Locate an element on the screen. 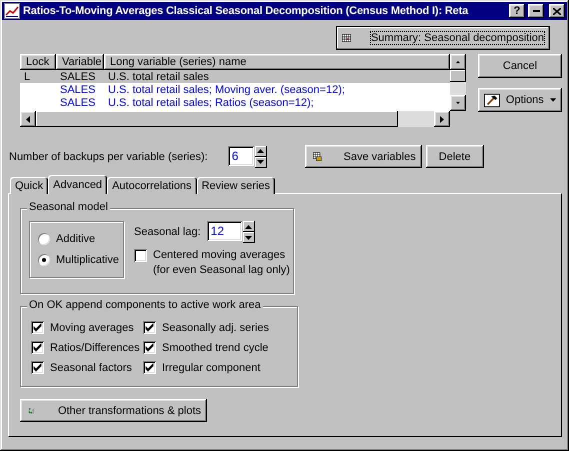  group-title: On OK append components to active work area is located at coordinates (145, 305).